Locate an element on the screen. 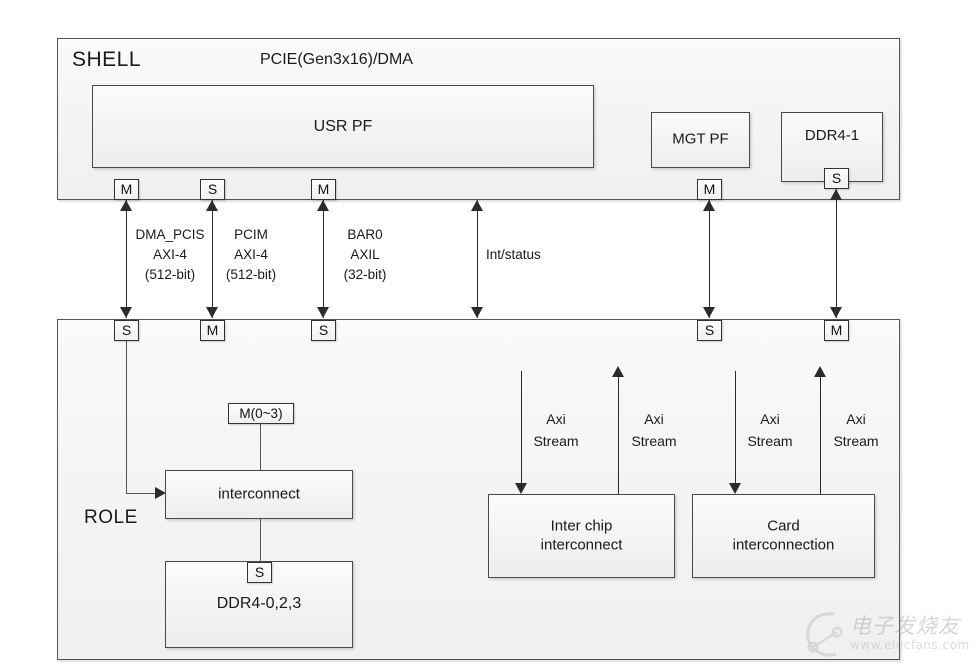 The height and width of the screenshot is (672, 980). card-interconnection-block: Card interconnection is located at coordinates (783, 536).